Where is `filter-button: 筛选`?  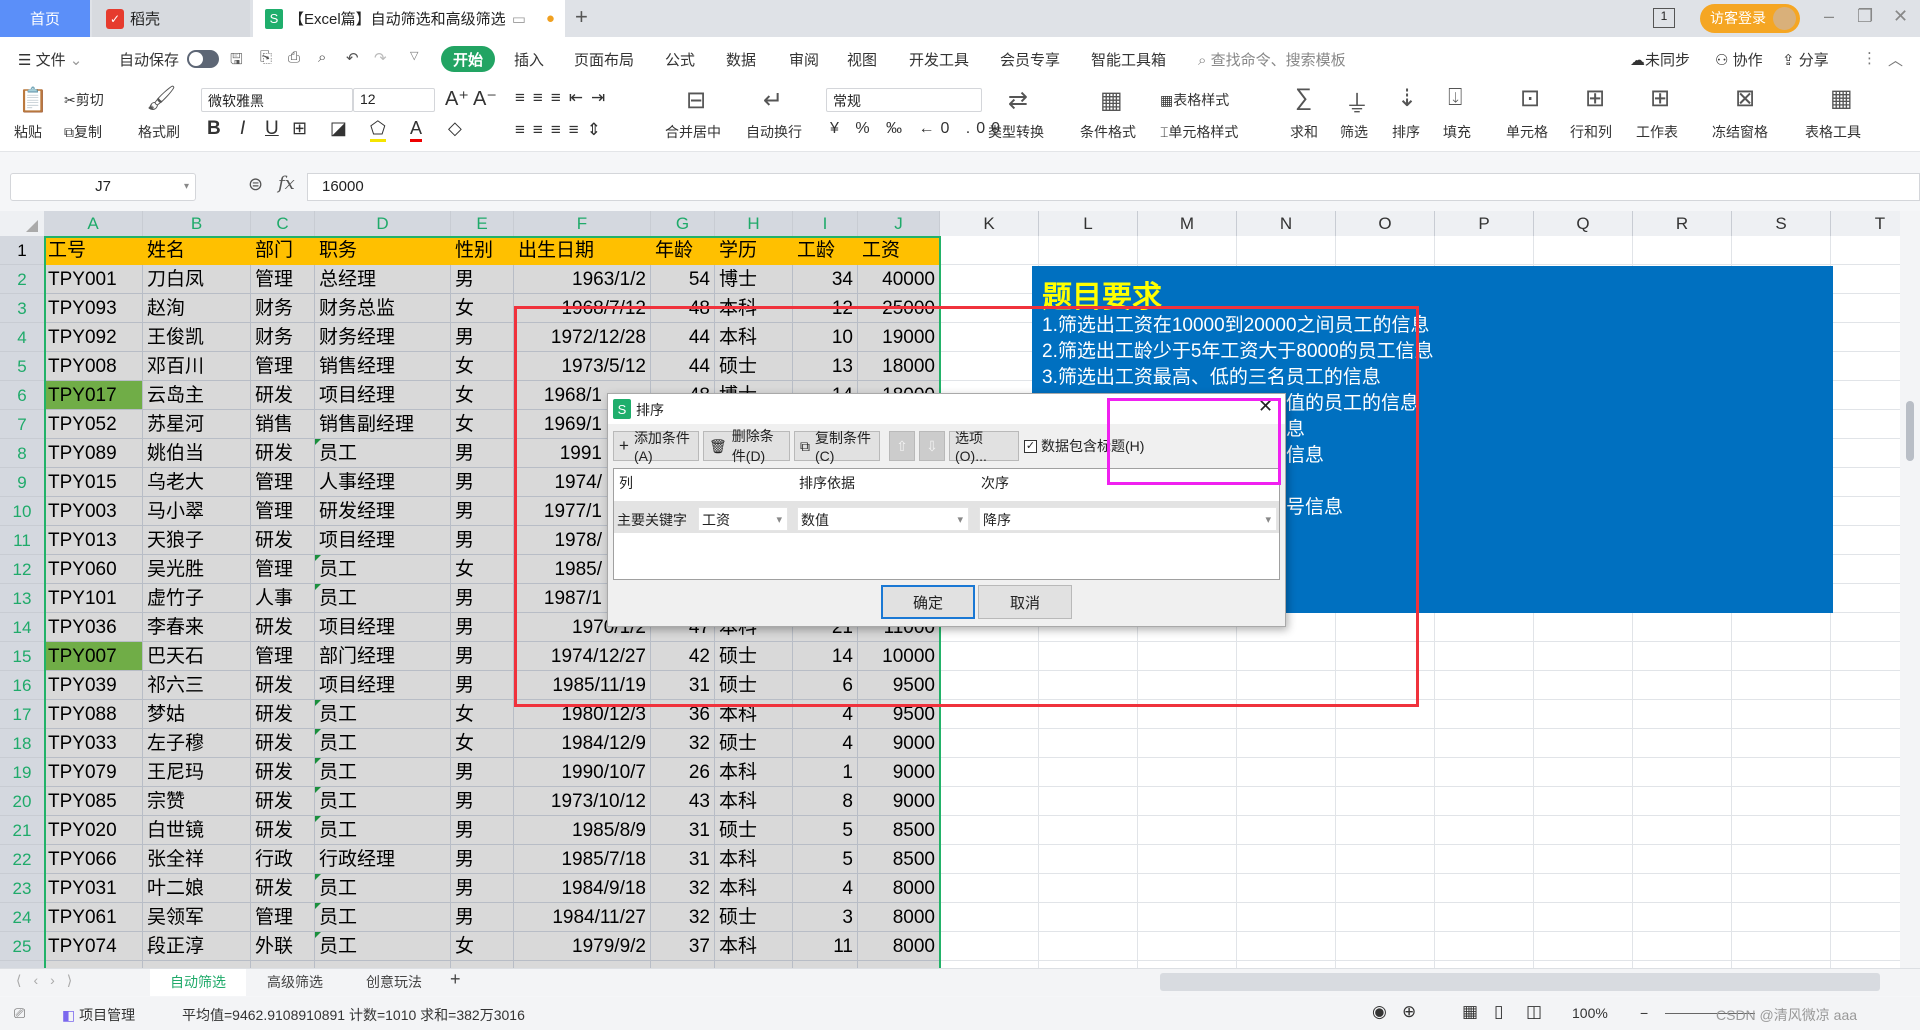 filter-button: 筛选 is located at coordinates (1354, 132).